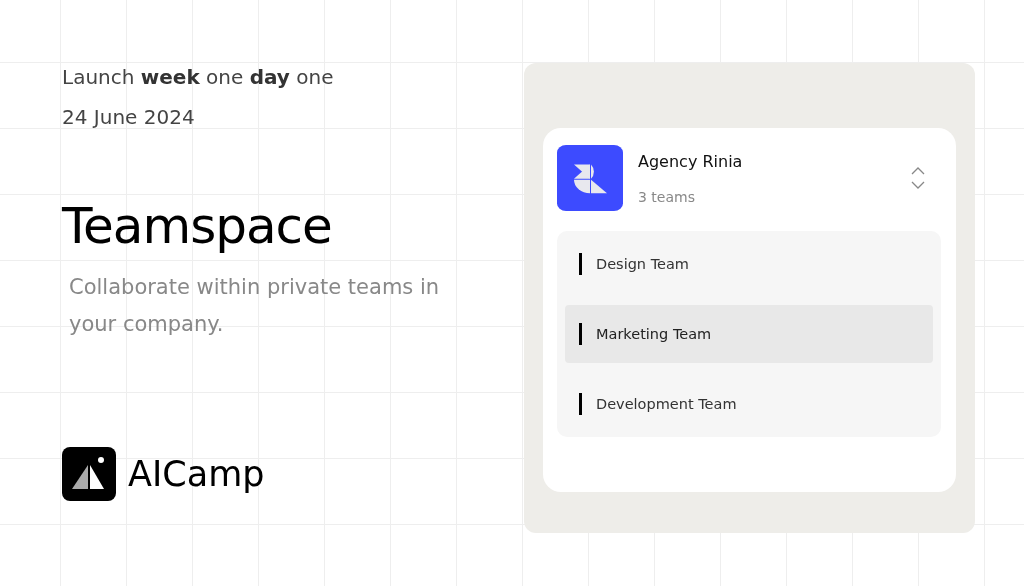 The image size is (1024, 586). Describe the element at coordinates (198, 77) in the screenshot. I see `launch-headline: Launch week one day one` at that location.